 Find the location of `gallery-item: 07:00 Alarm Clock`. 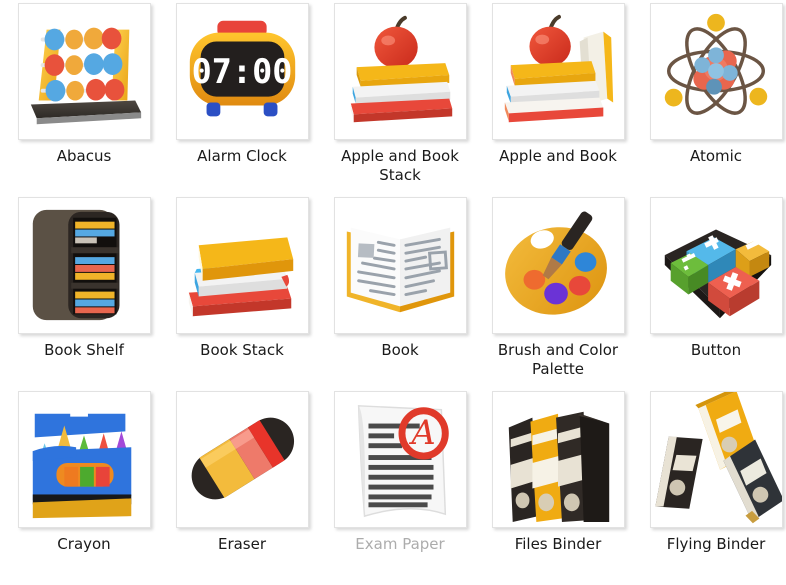

gallery-item: 07:00 Alarm Clock is located at coordinates (242, 100).